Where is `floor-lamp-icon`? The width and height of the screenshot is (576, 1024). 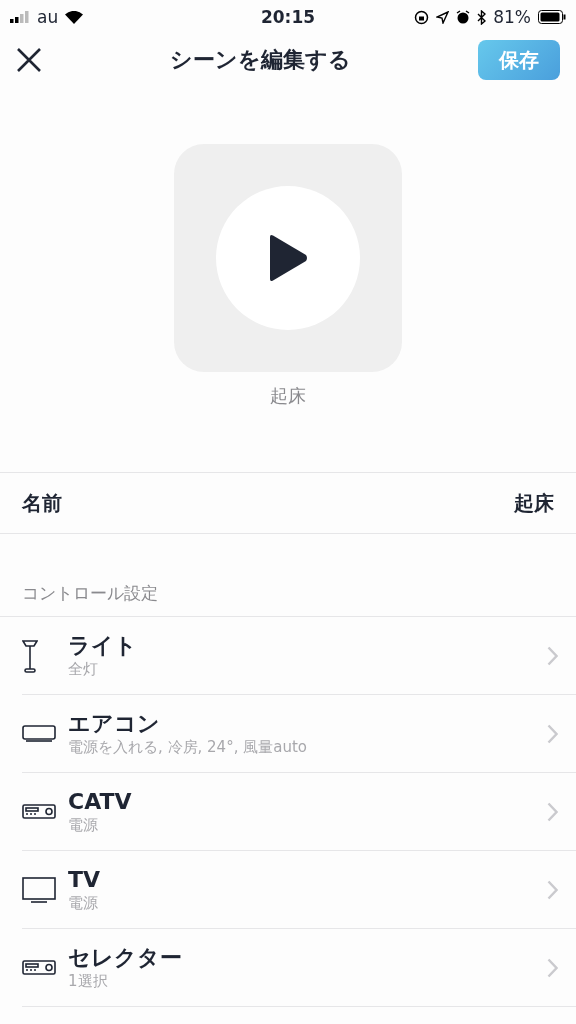
floor-lamp-icon is located at coordinates (30, 655).